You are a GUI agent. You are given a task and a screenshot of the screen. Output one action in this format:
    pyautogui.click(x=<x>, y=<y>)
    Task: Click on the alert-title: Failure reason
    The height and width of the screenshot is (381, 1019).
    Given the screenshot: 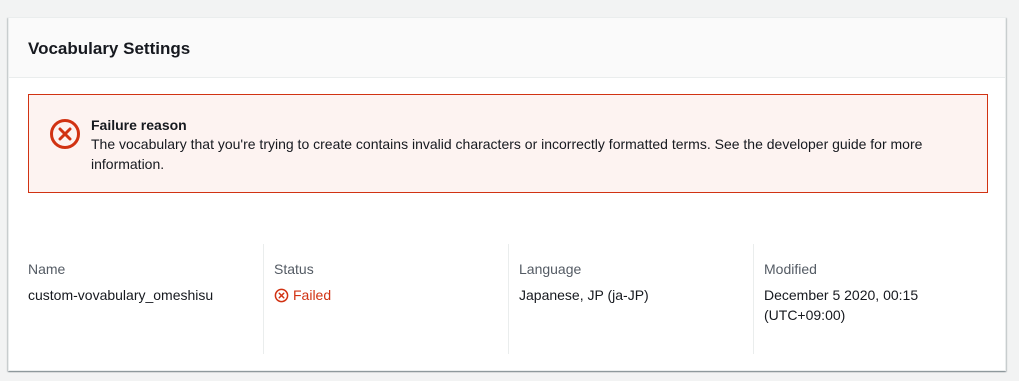 What is the action you would take?
    pyautogui.click(x=139, y=125)
    